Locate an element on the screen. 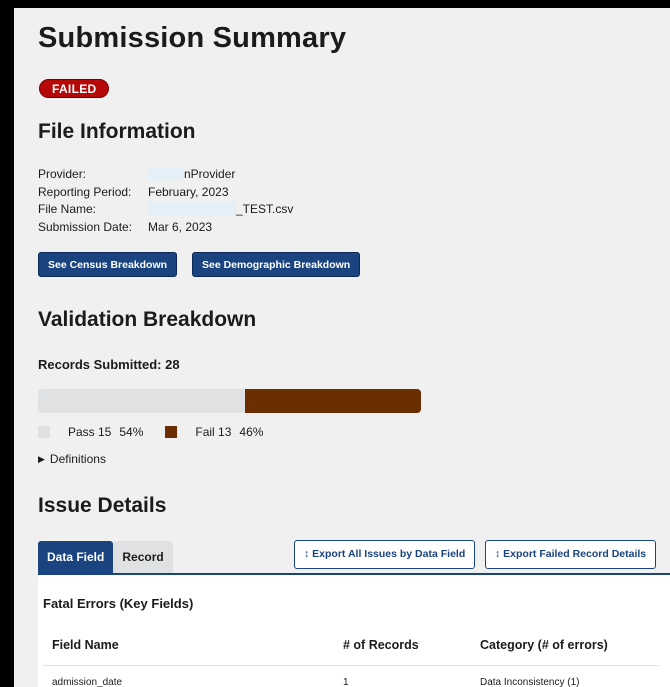  column-header-category: Category (# of errors) is located at coordinates (544, 645).